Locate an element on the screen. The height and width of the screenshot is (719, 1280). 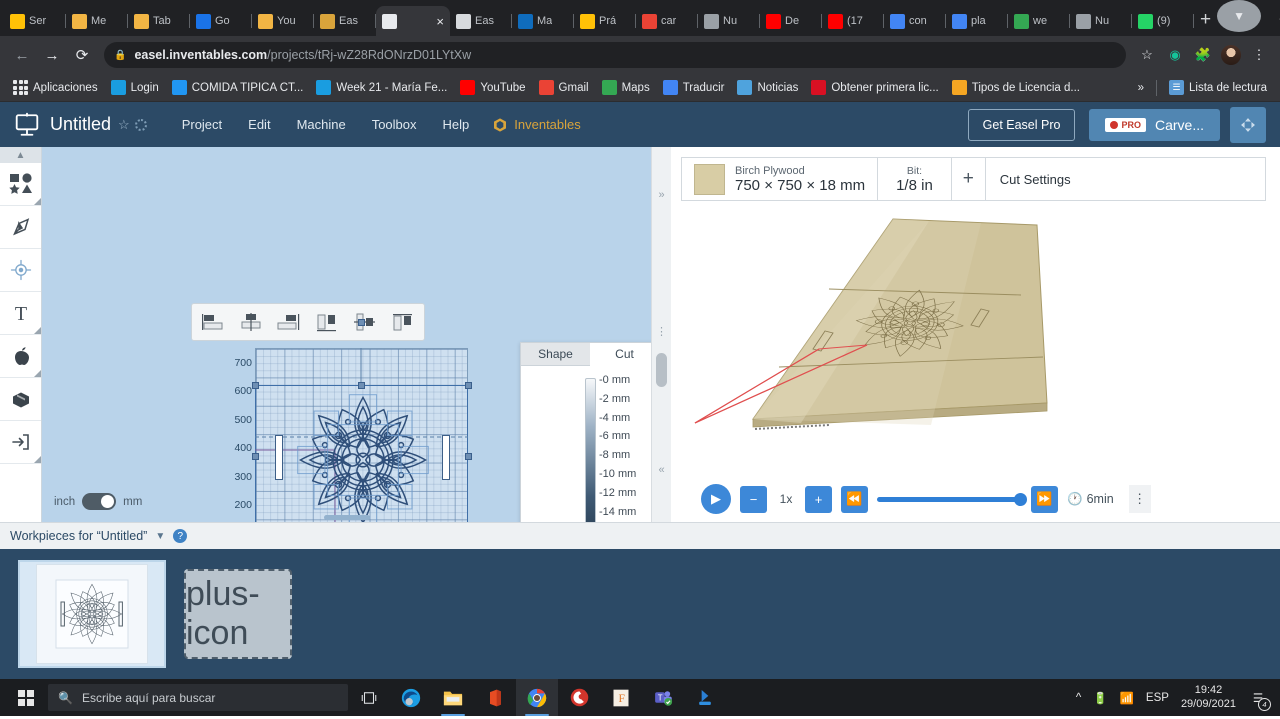
bit-selector: Bit: 1/8 in is located at coordinates (915, 179).